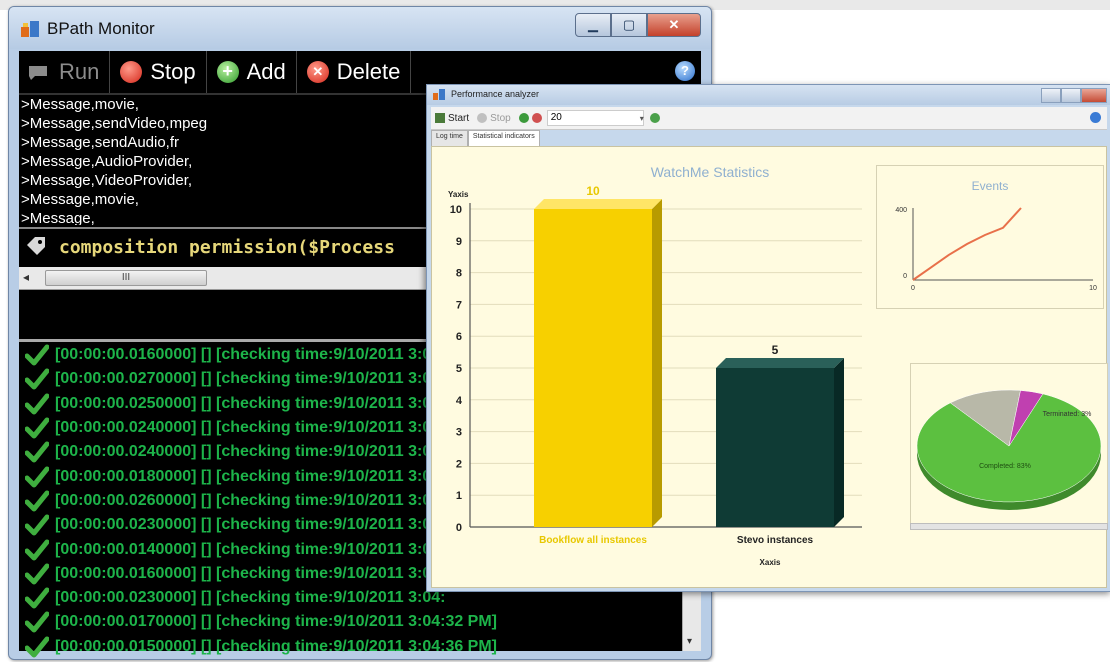 The width and height of the screenshot is (1110, 662). I want to click on events-series-line, so click(967, 244).